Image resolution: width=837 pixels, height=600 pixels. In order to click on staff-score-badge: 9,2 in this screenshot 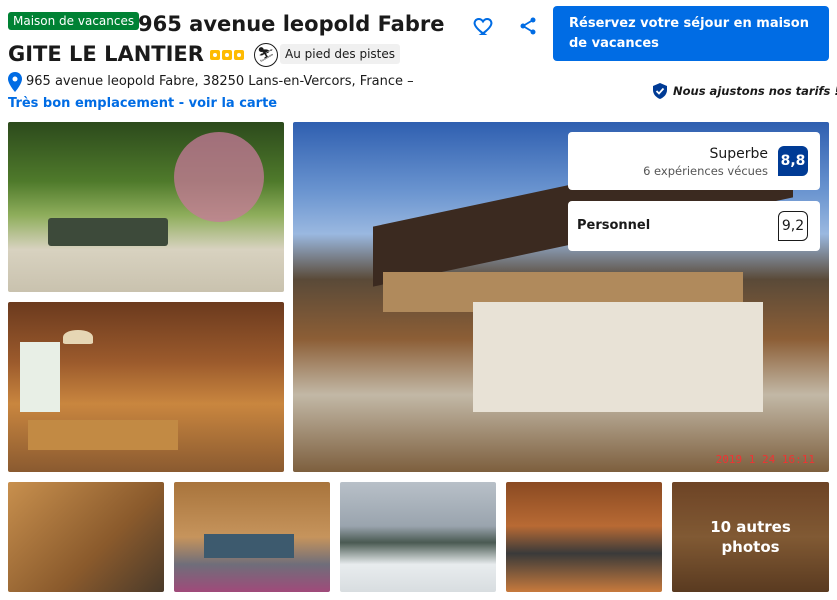, I will do `click(793, 226)`.